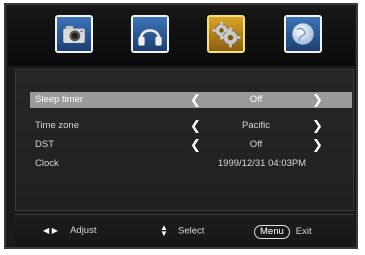 The height and width of the screenshot is (255, 365). Describe the element at coordinates (256, 99) in the screenshot. I see `sleep-timer-value: Off` at that location.